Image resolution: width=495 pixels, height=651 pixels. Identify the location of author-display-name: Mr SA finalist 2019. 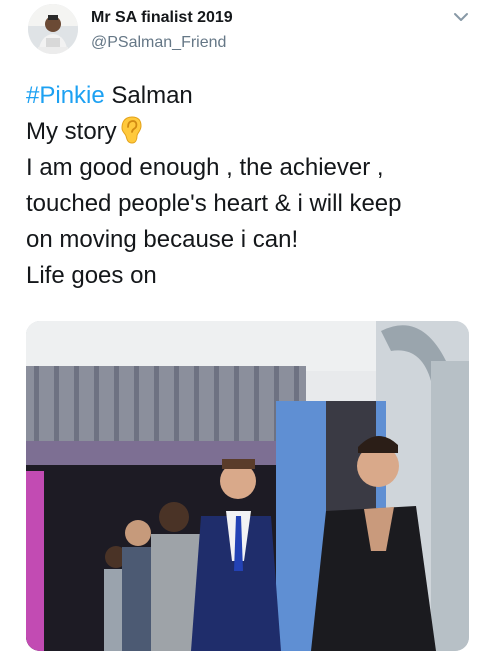
(162, 18).